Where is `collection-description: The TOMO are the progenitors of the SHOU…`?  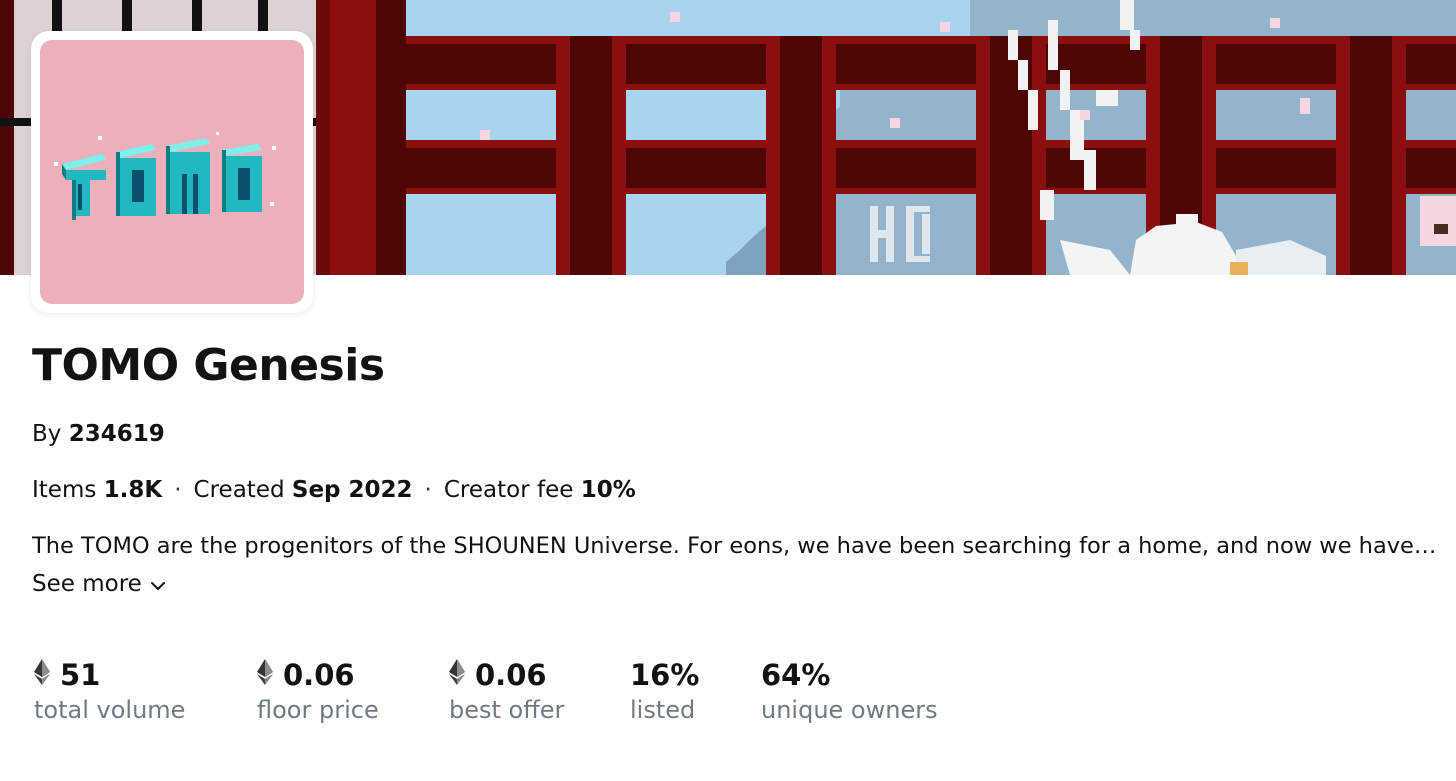 collection-description: The TOMO are the progenitors of the SHOU… is located at coordinates (737, 546).